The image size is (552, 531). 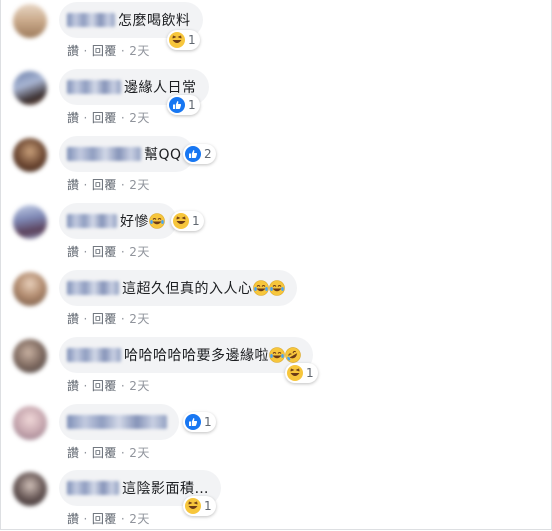 What do you see at coordinates (196, 356) in the screenshot?
I see `comment-text: 哈哈哈哈哈要多邊緣啦` at bounding box center [196, 356].